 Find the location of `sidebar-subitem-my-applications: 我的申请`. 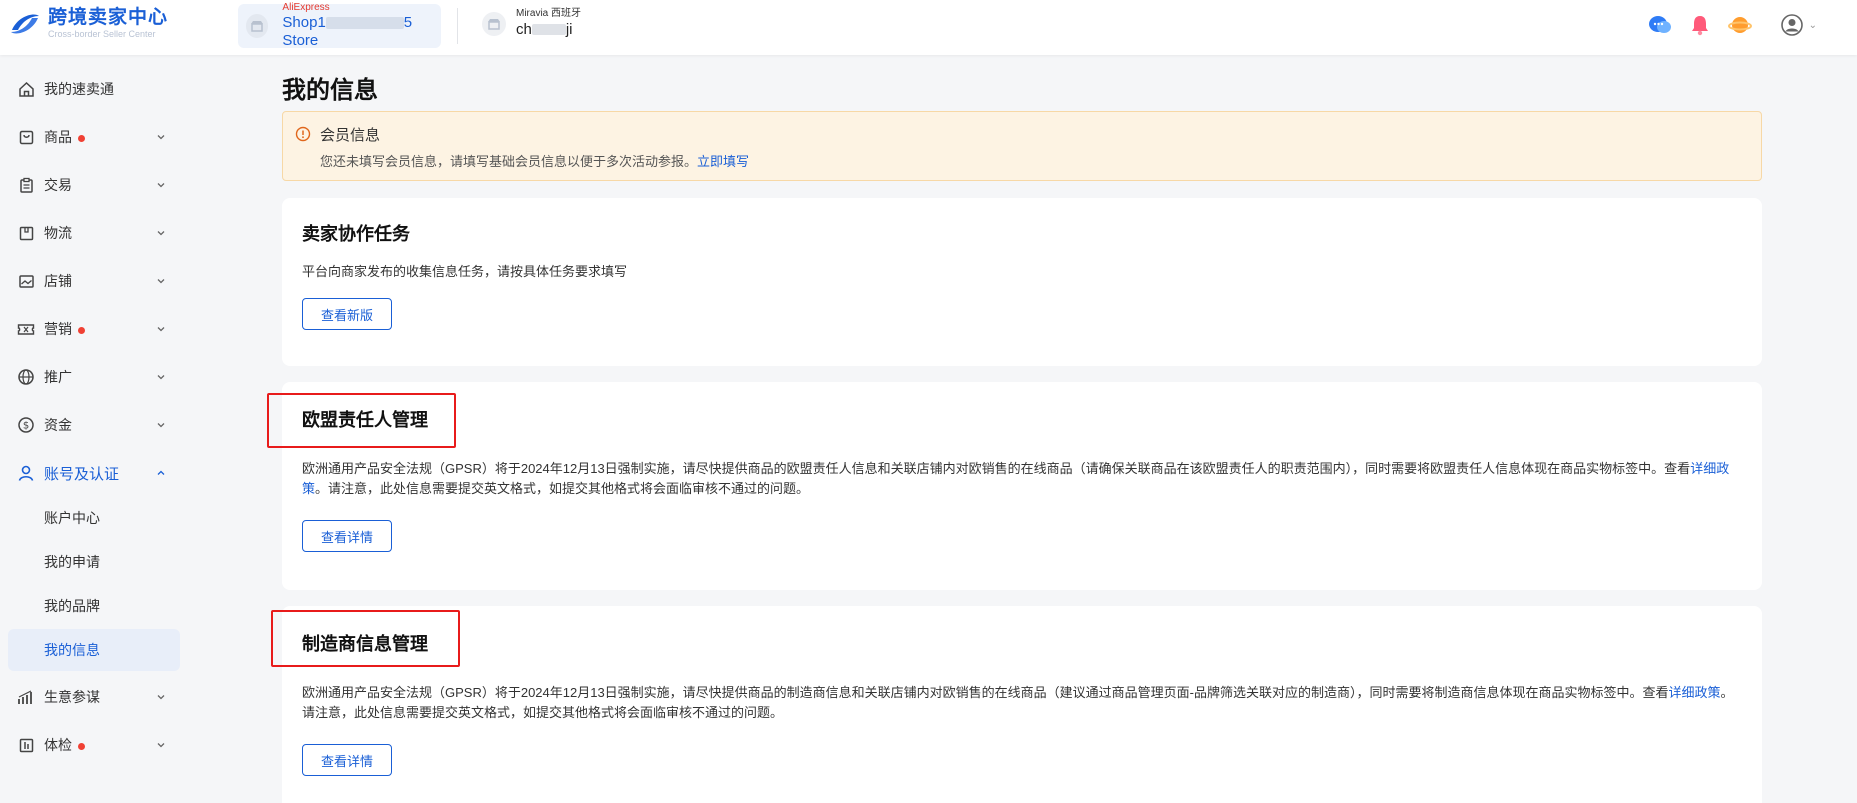

sidebar-subitem-my-applications: 我的申请 is located at coordinates (94, 562).